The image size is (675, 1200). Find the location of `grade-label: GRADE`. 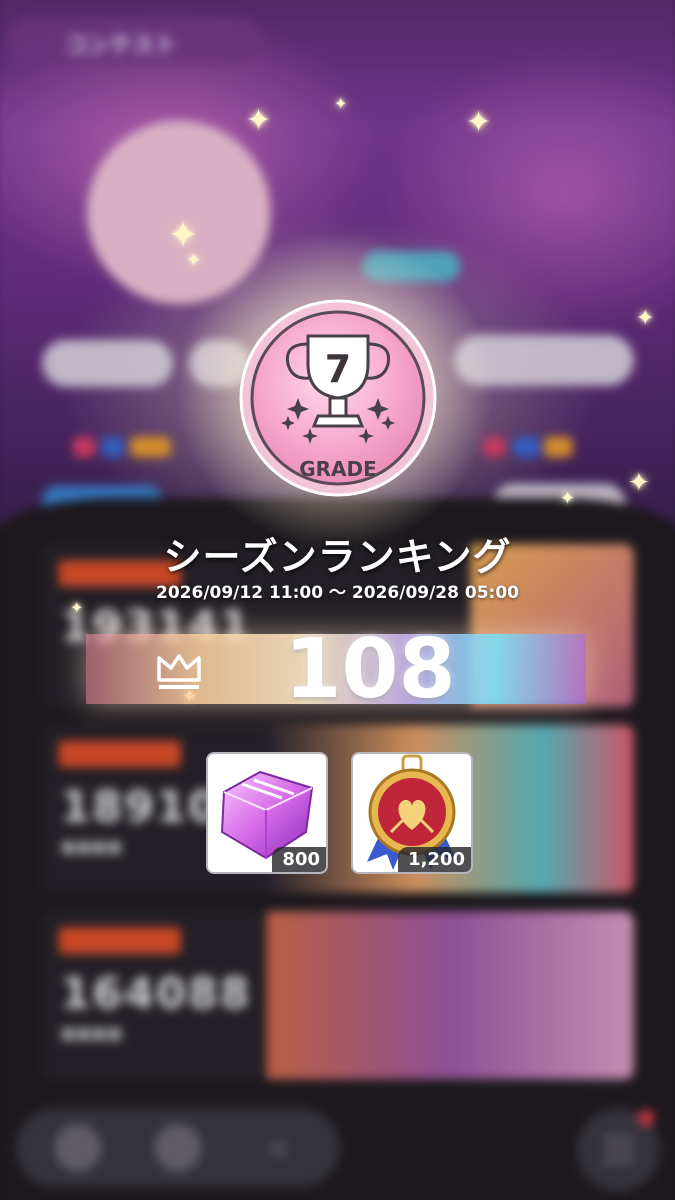

grade-label: GRADE is located at coordinates (338, 469).